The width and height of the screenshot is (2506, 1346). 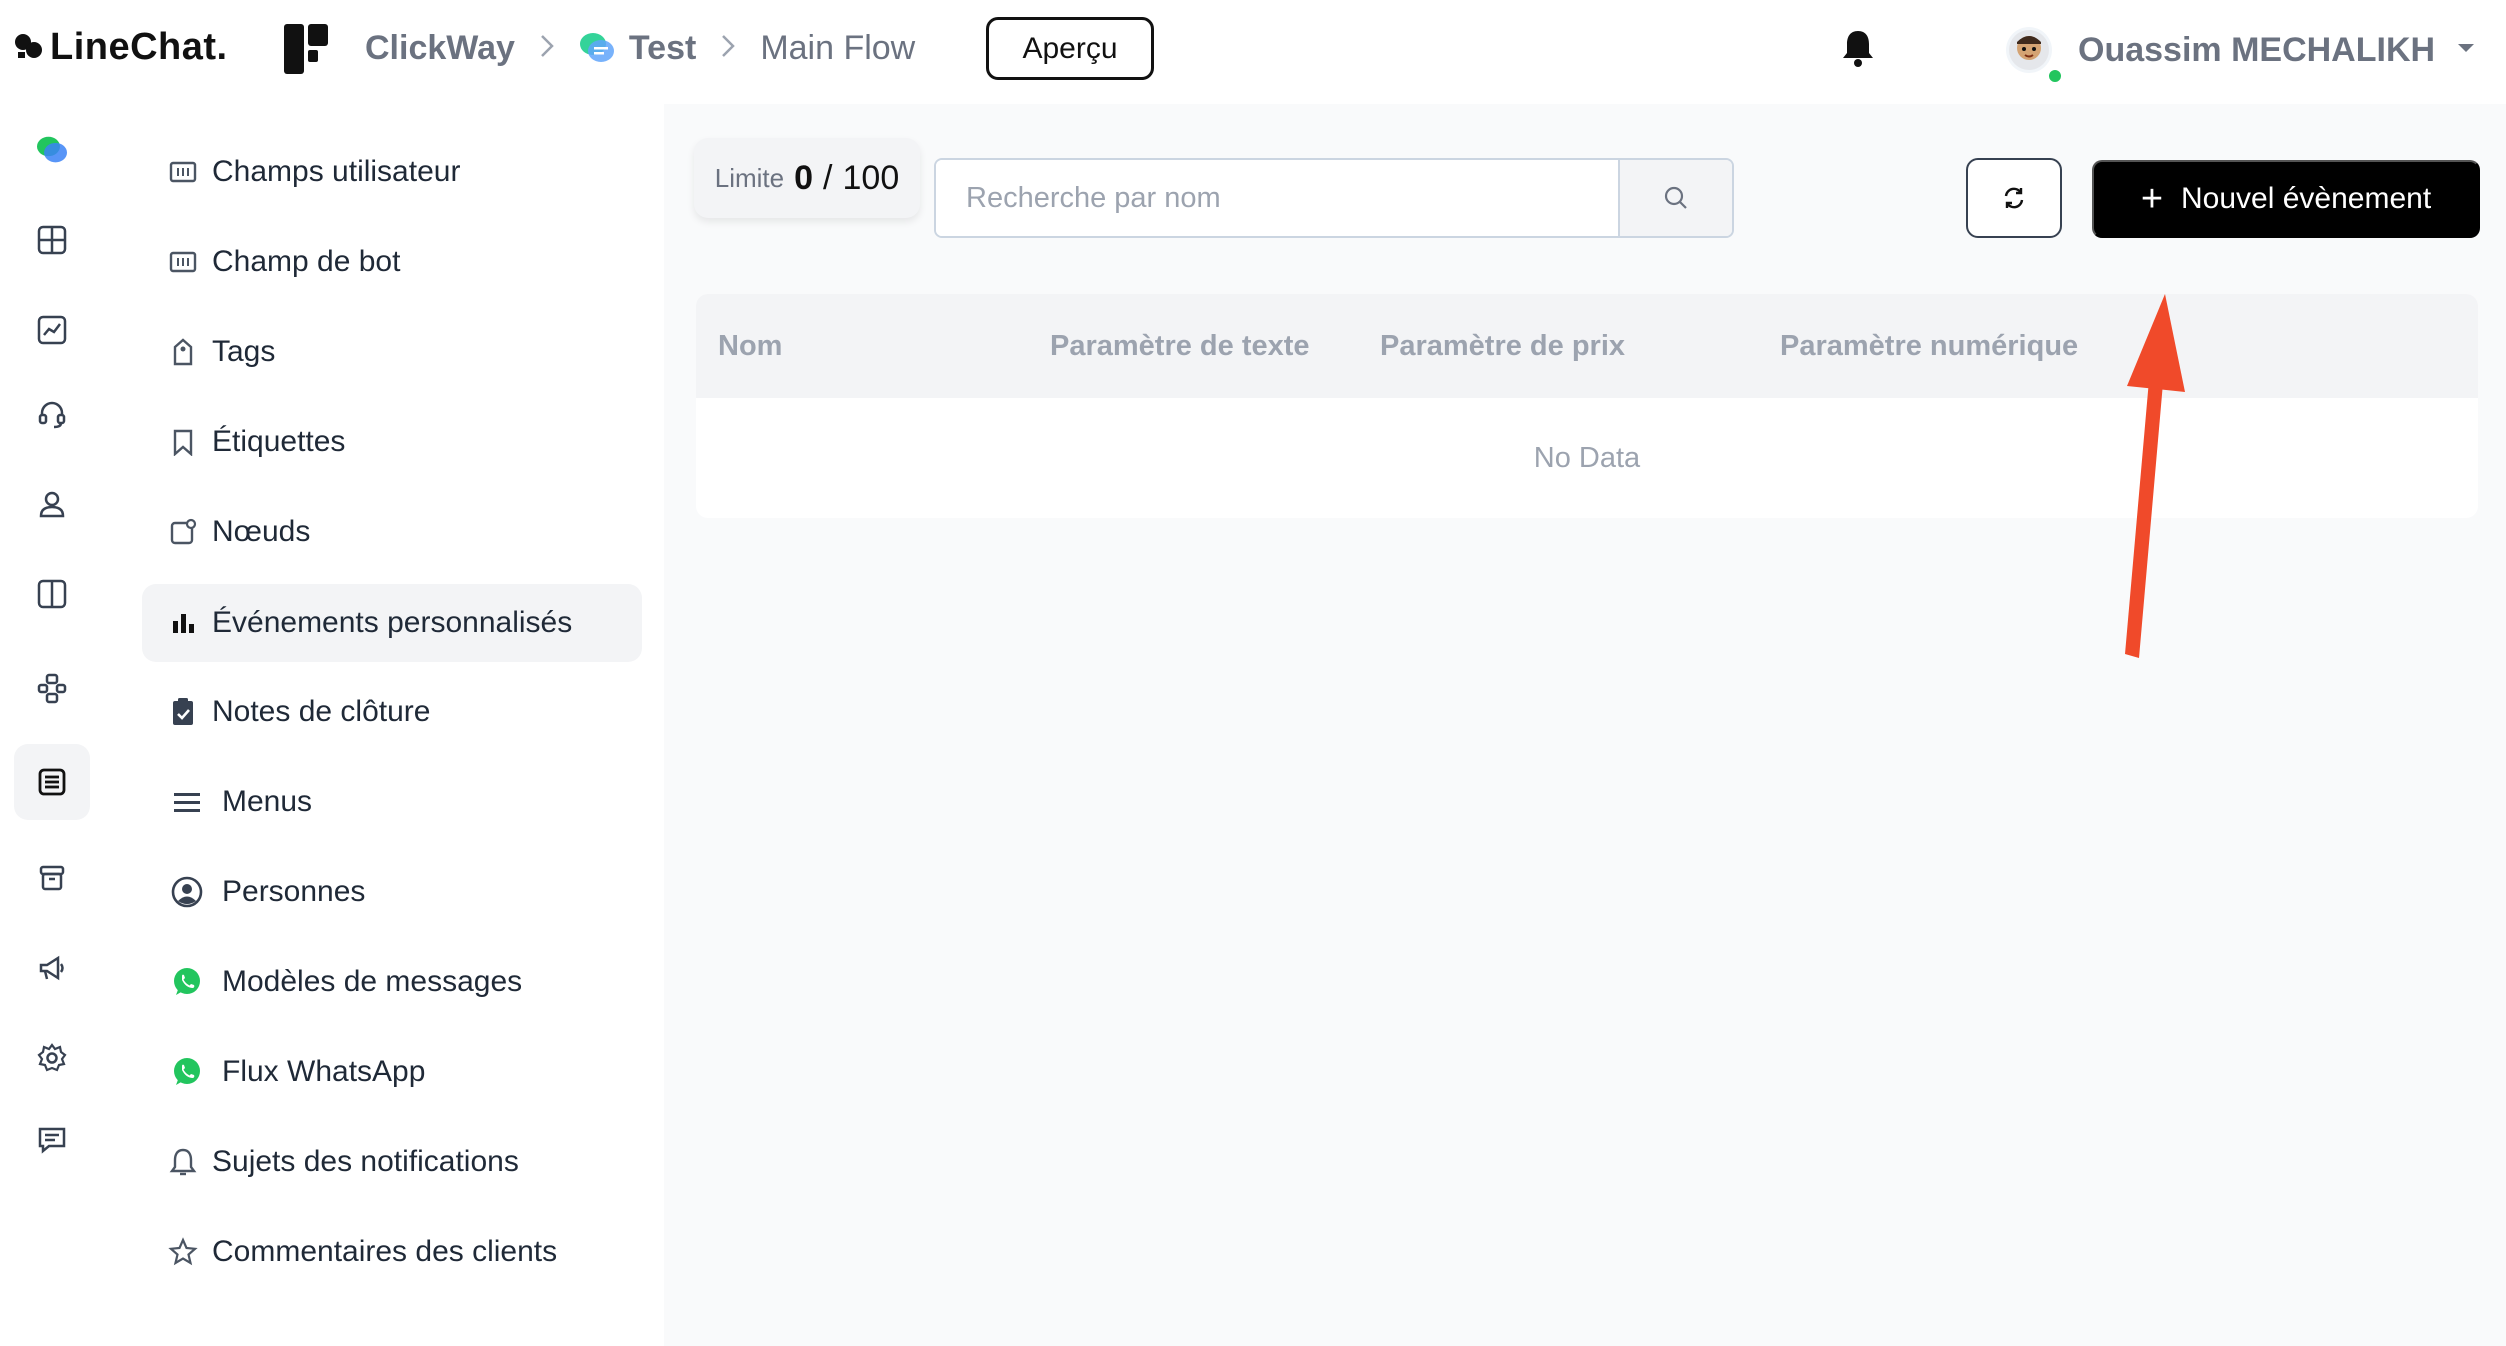 What do you see at coordinates (385, 1251) in the screenshot?
I see `sidebar-item-label: Commentaires des clients` at bounding box center [385, 1251].